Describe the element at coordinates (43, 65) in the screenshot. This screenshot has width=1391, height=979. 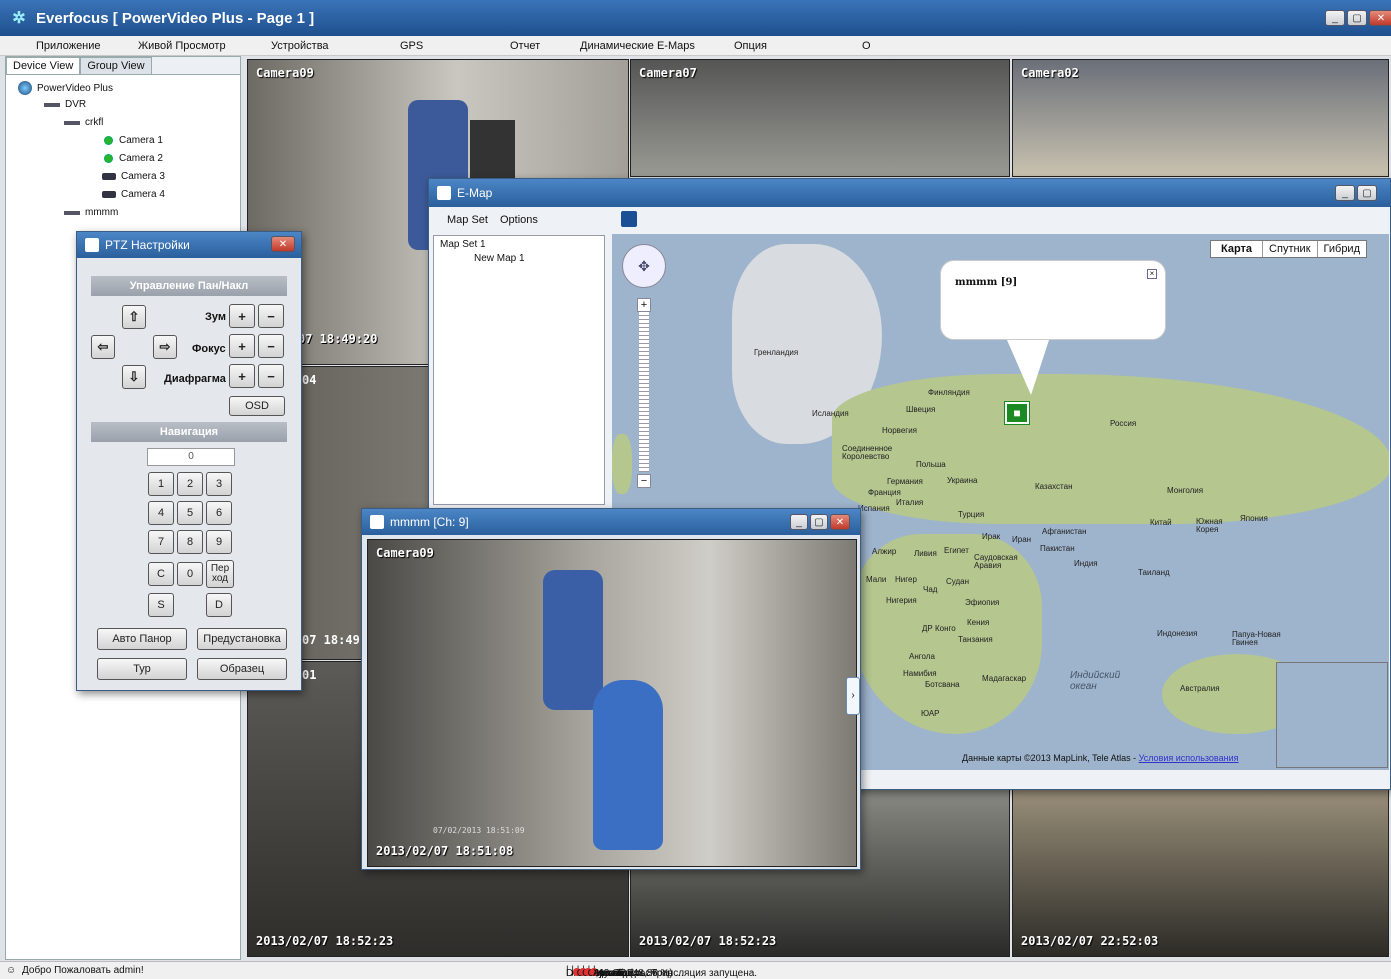
I see `tab-device-view: Device View` at that location.